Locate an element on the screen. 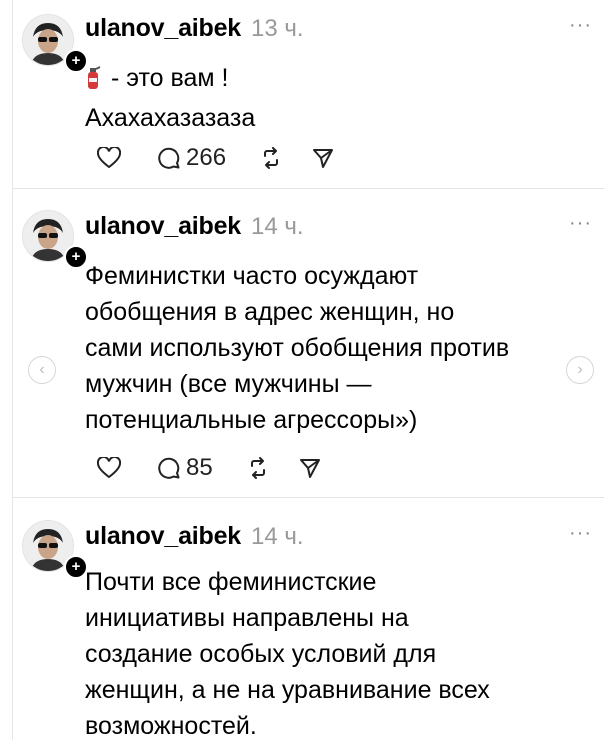 The height and width of the screenshot is (744, 604). post-actions: 85 is located at coordinates (209, 468).